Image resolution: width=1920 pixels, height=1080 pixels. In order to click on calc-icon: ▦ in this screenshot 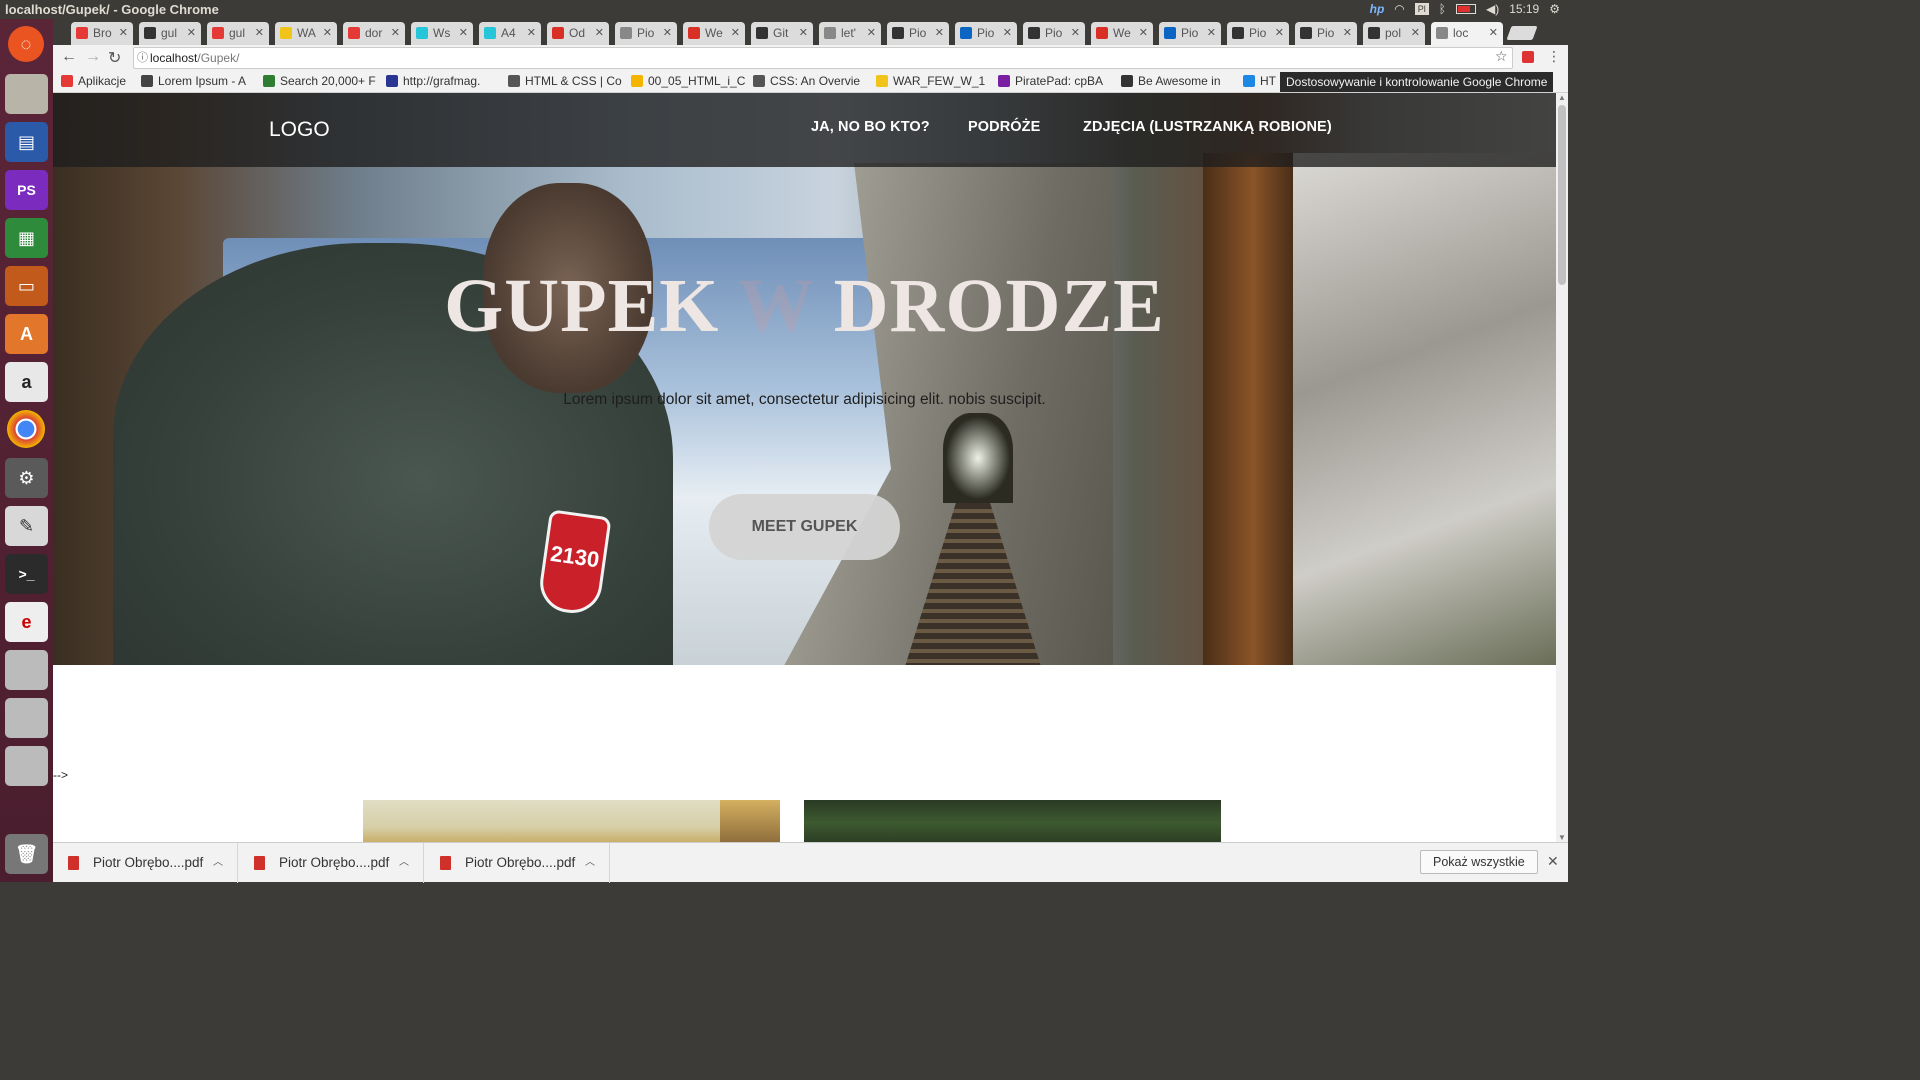, I will do `click(26, 238)`.